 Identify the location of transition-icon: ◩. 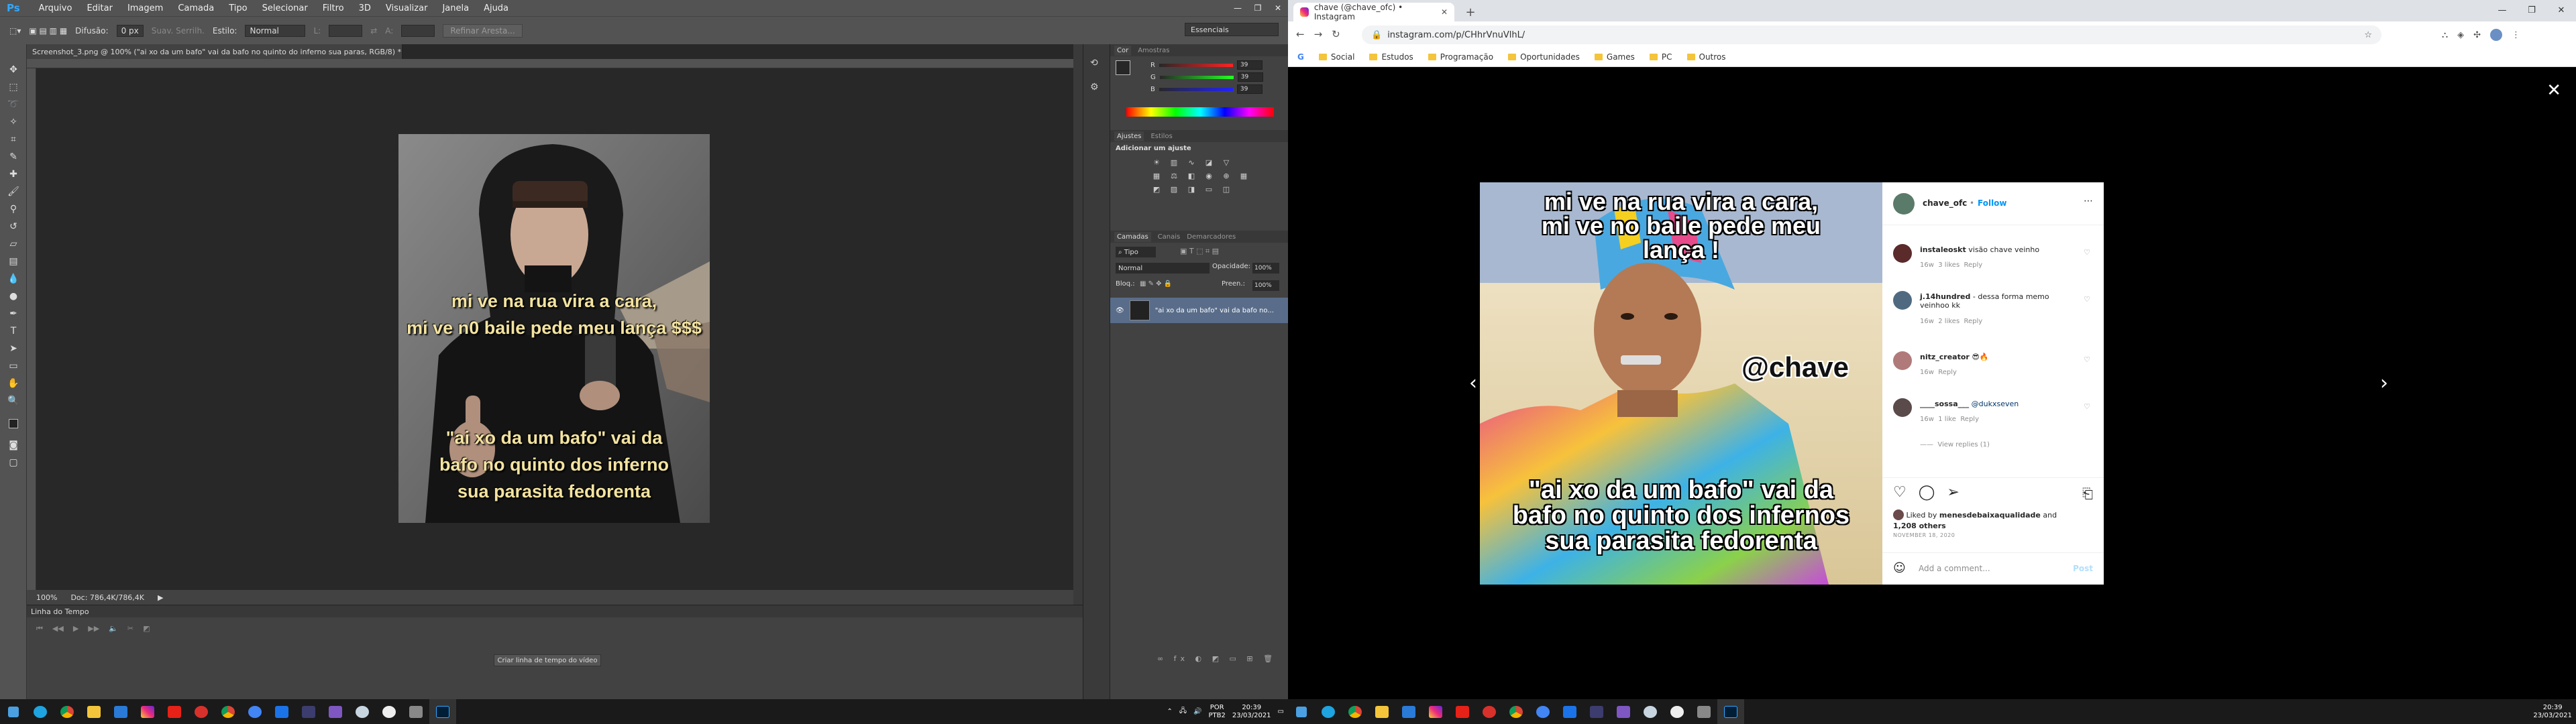
(146, 629).